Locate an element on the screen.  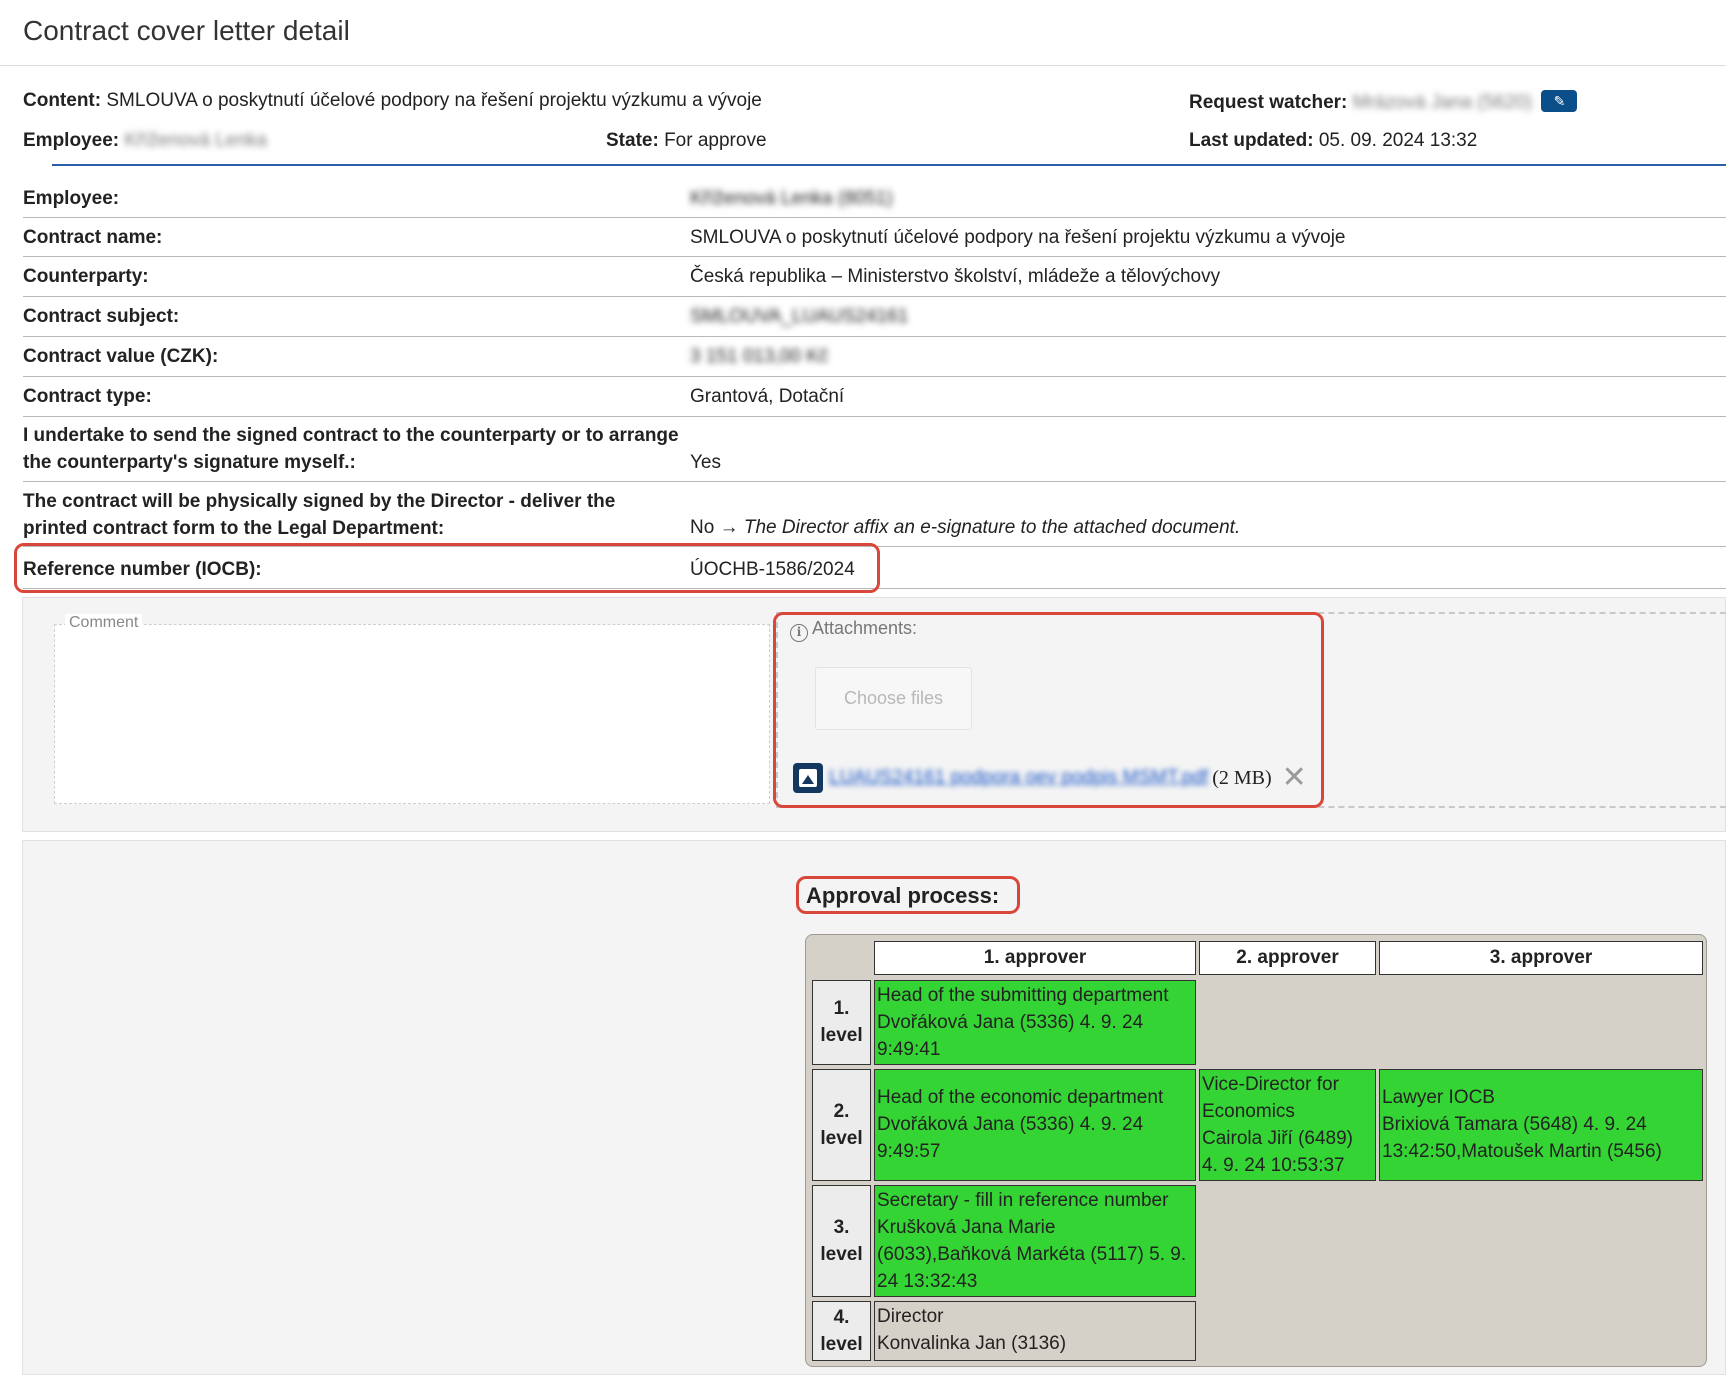
approval-cell: Director Konvalinka Jan (3136) is located at coordinates (1035, 1331).